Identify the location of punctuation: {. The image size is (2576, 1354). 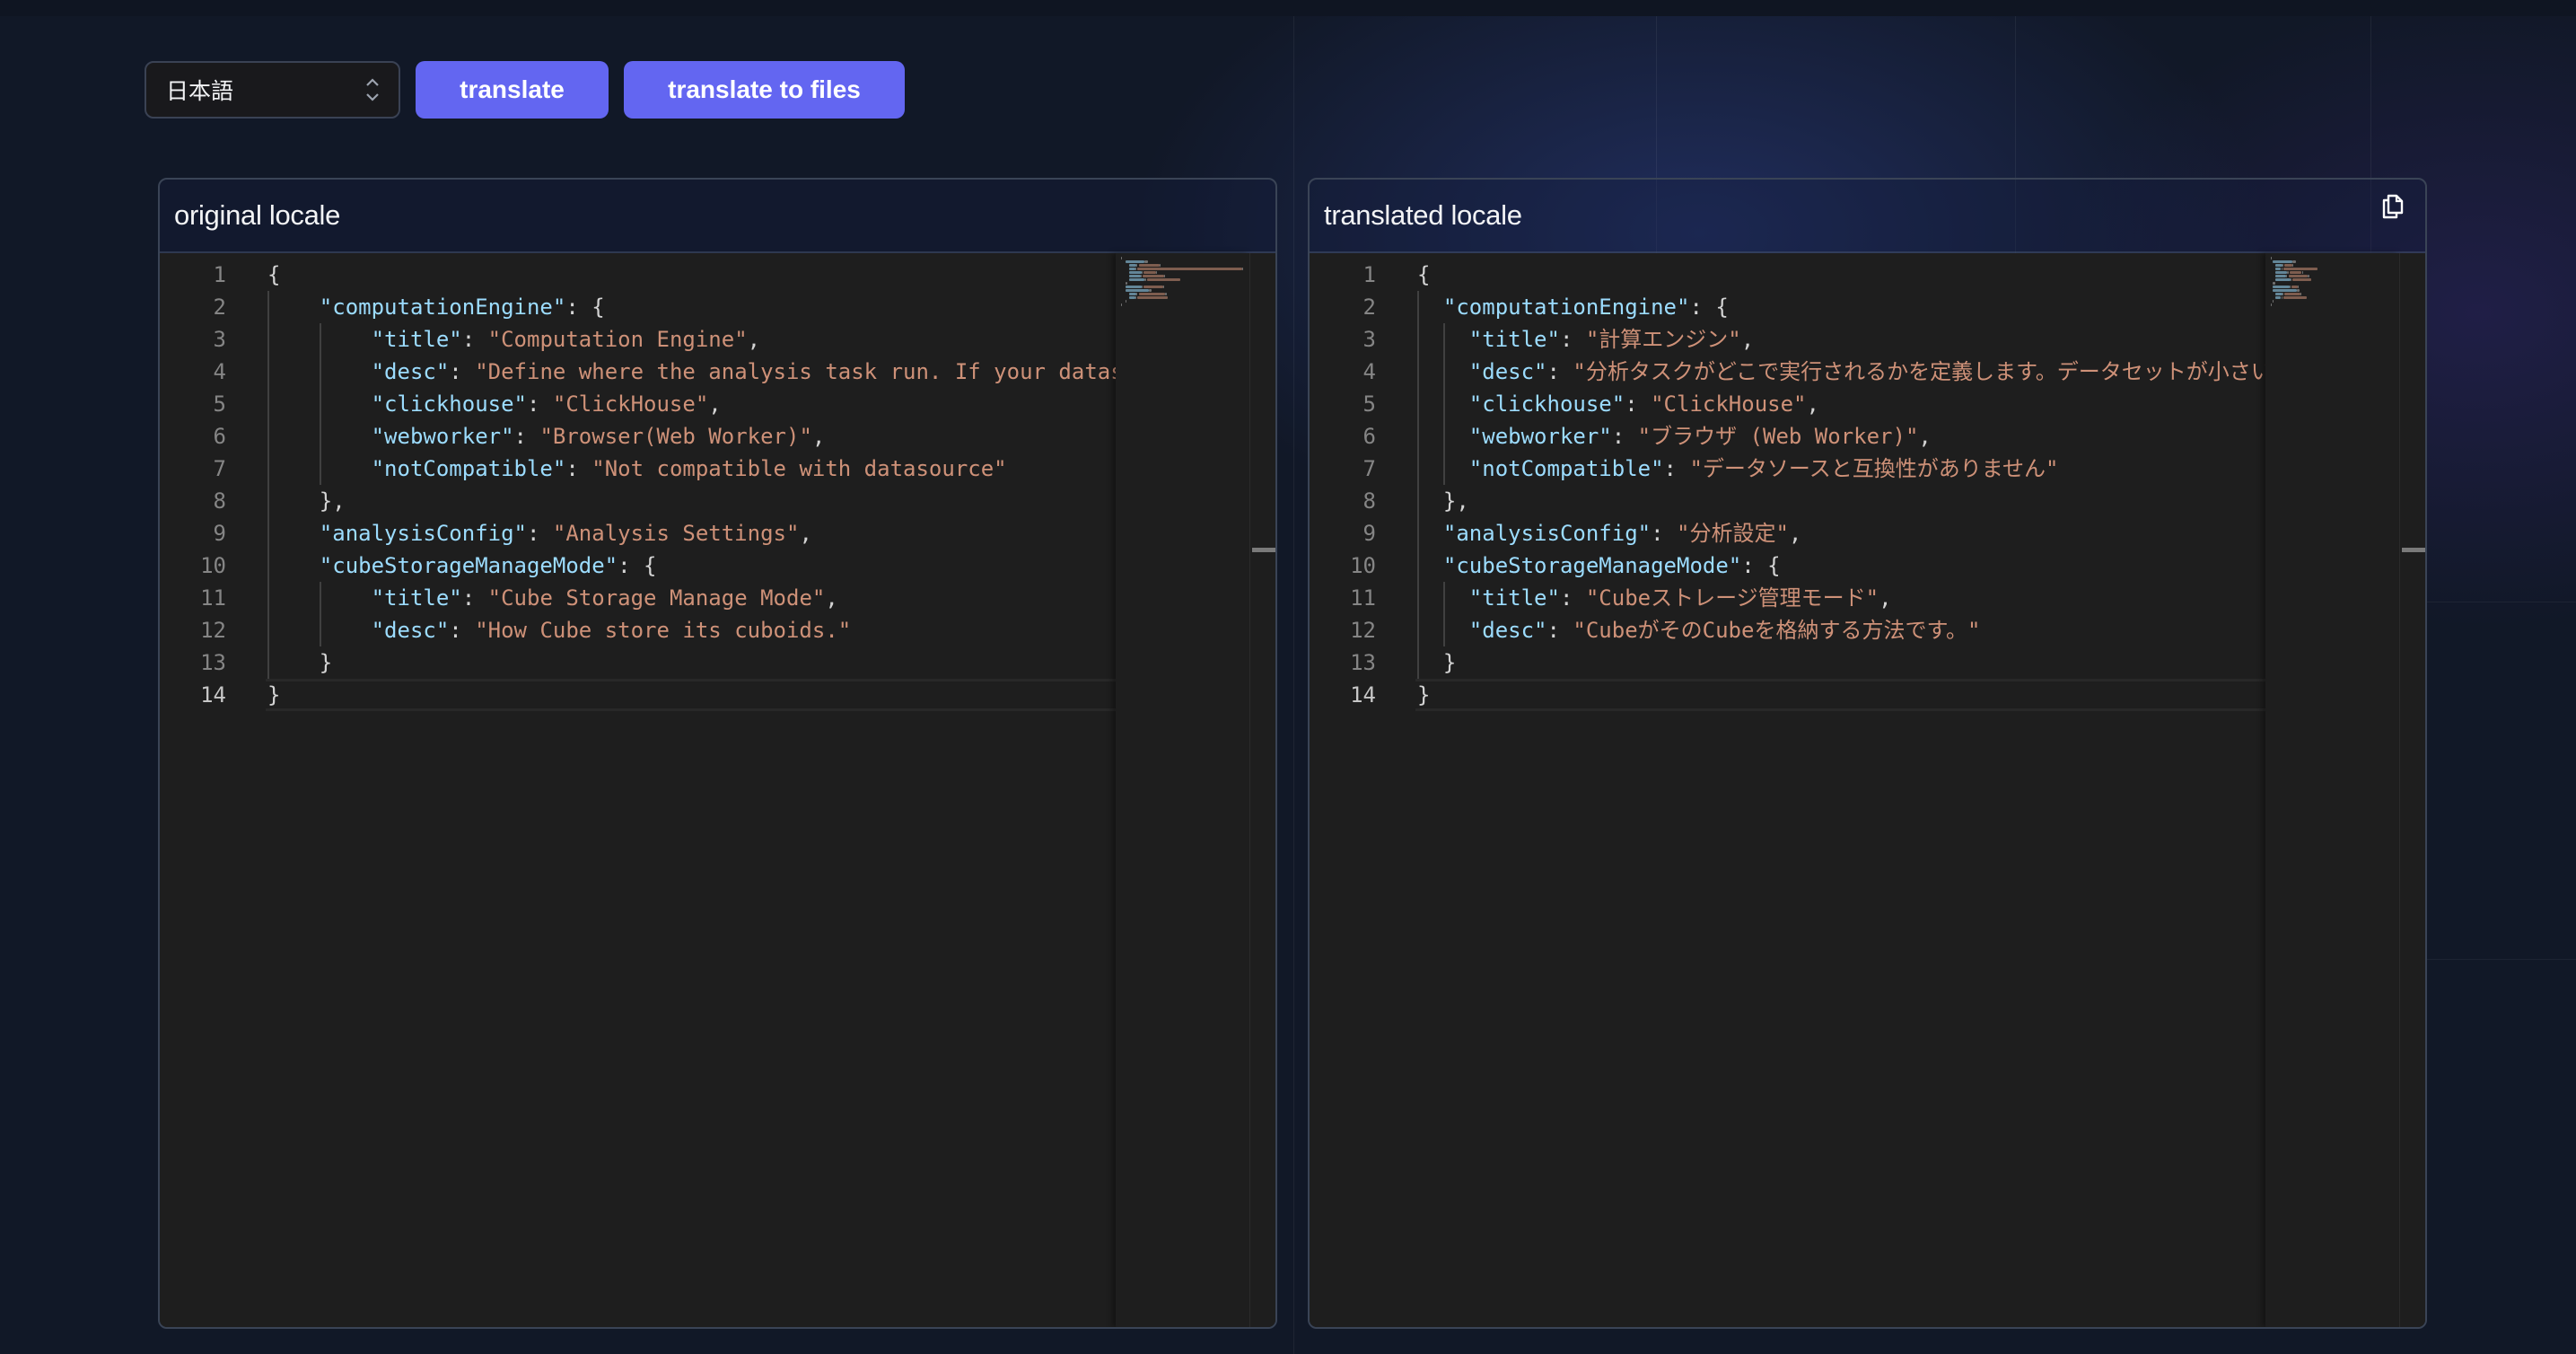
(274, 274).